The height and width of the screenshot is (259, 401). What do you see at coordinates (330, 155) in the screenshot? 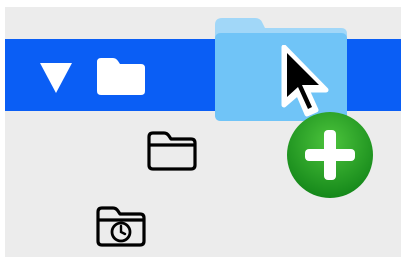
I see `copy-plus-badge-icon` at bounding box center [330, 155].